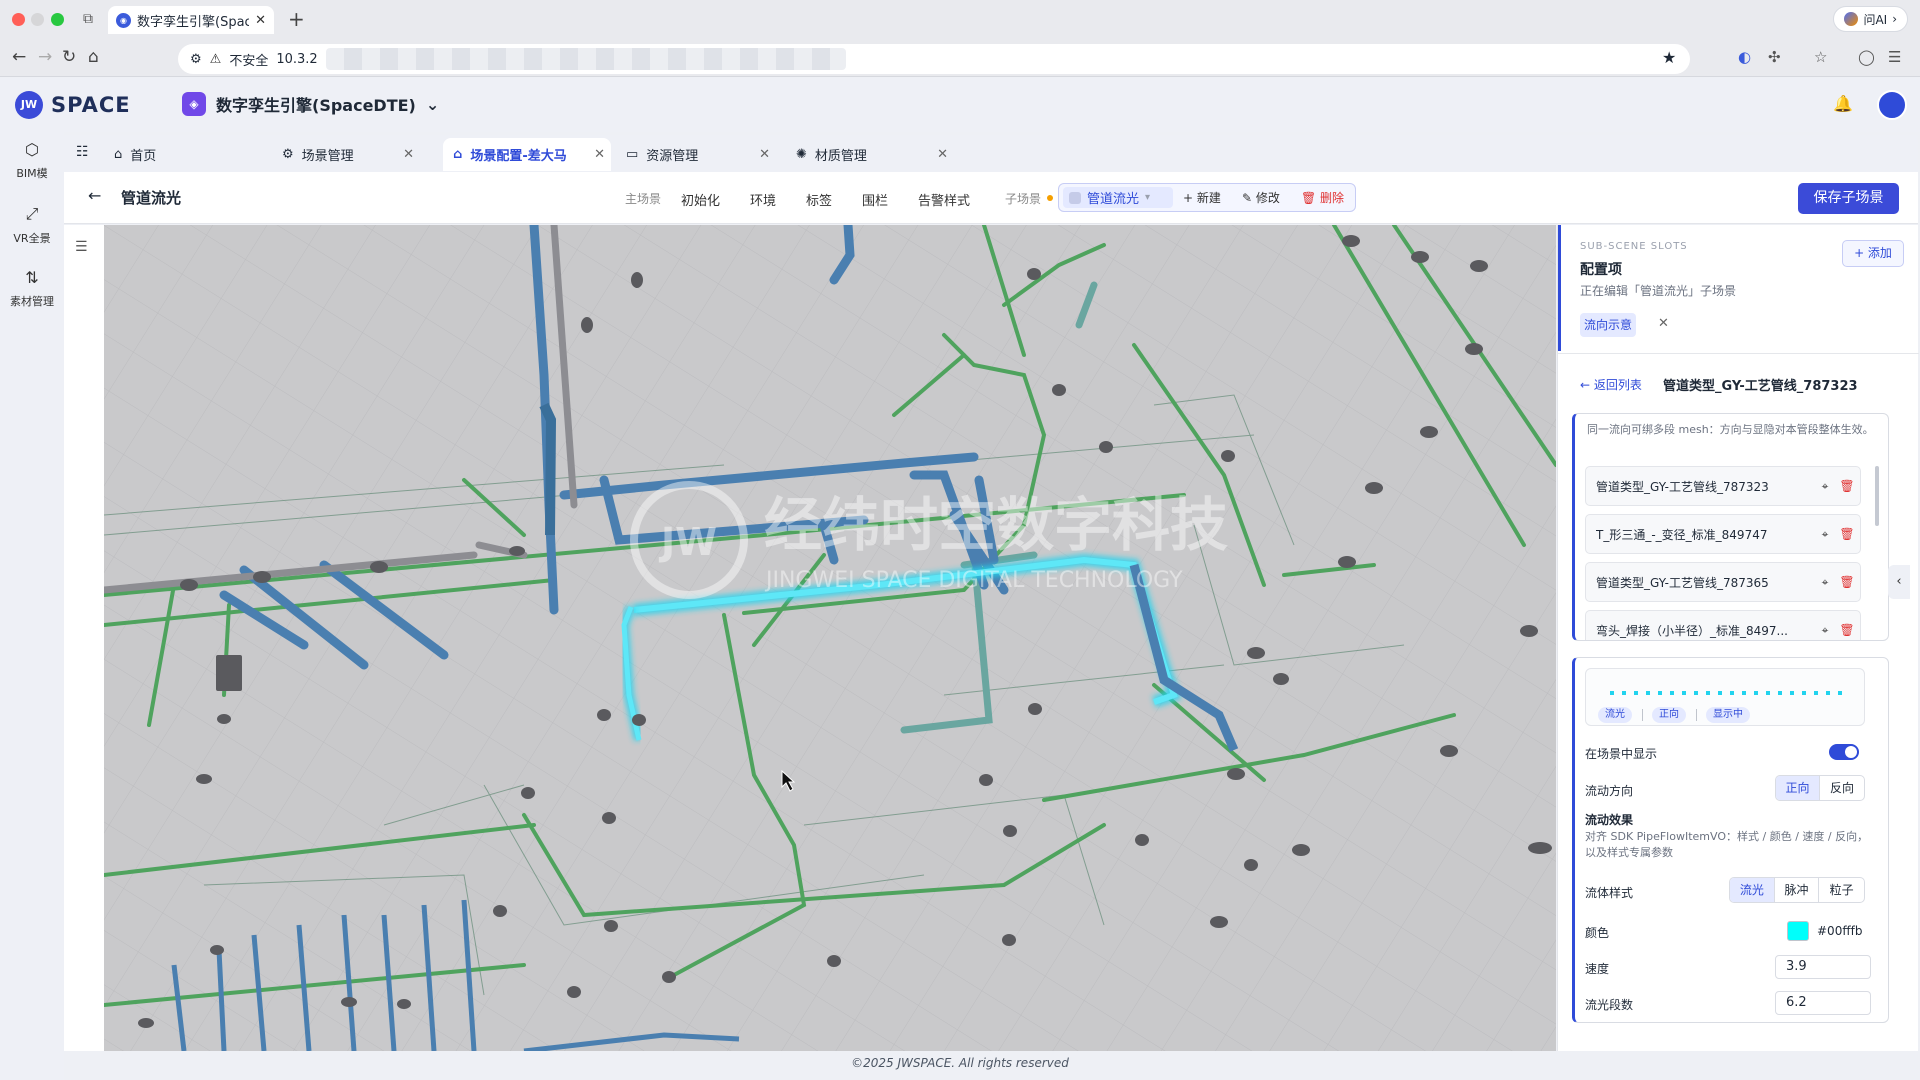 This screenshot has width=1920, height=1080. What do you see at coordinates (1894, 57) in the screenshot?
I see `menu-icon: ☰` at bounding box center [1894, 57].